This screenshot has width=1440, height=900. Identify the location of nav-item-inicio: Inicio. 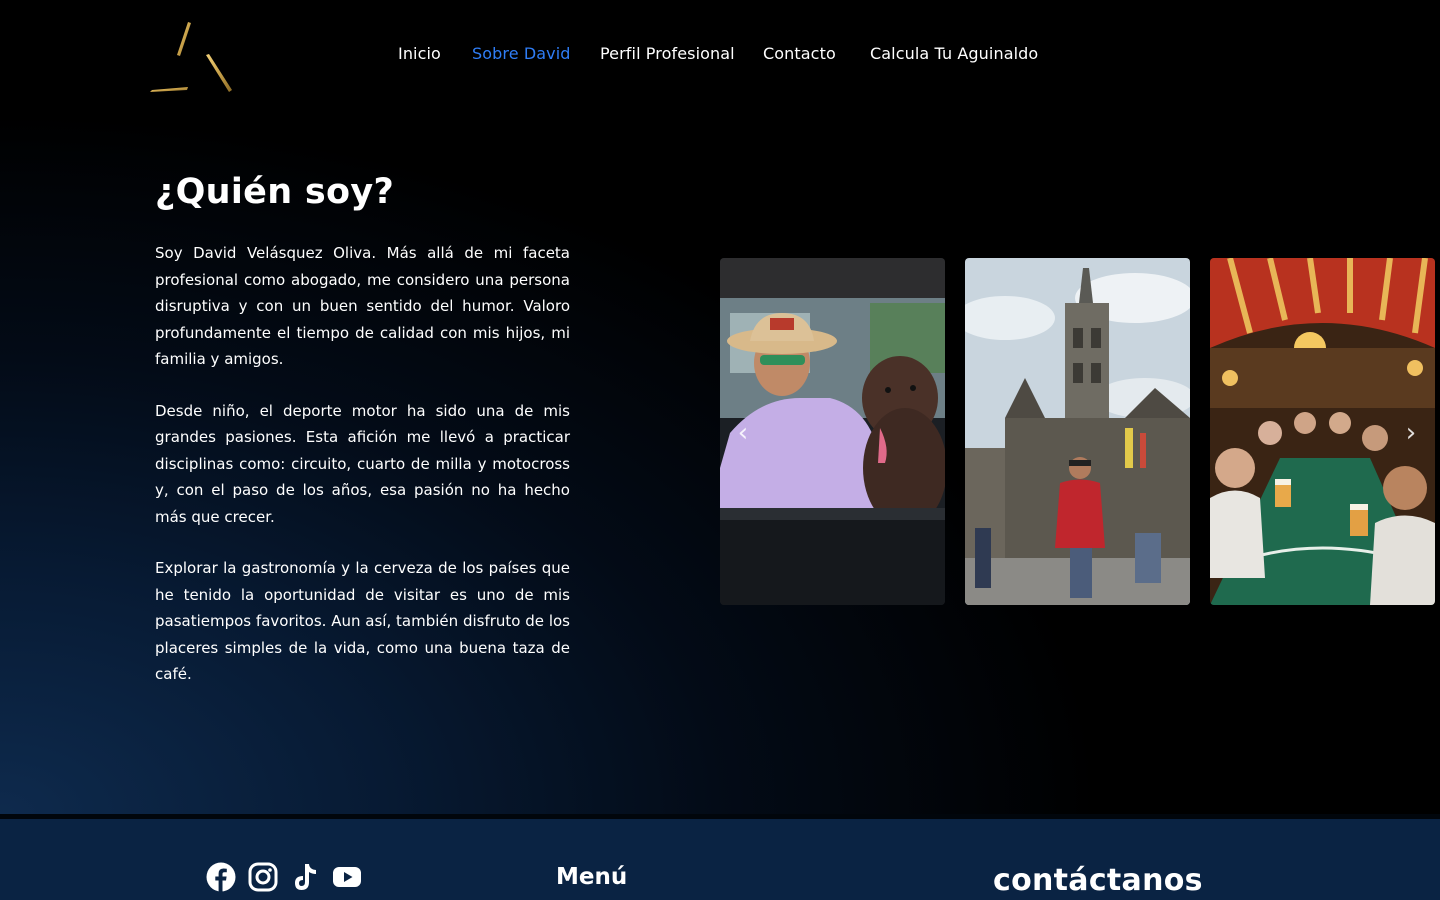
(419, 53).